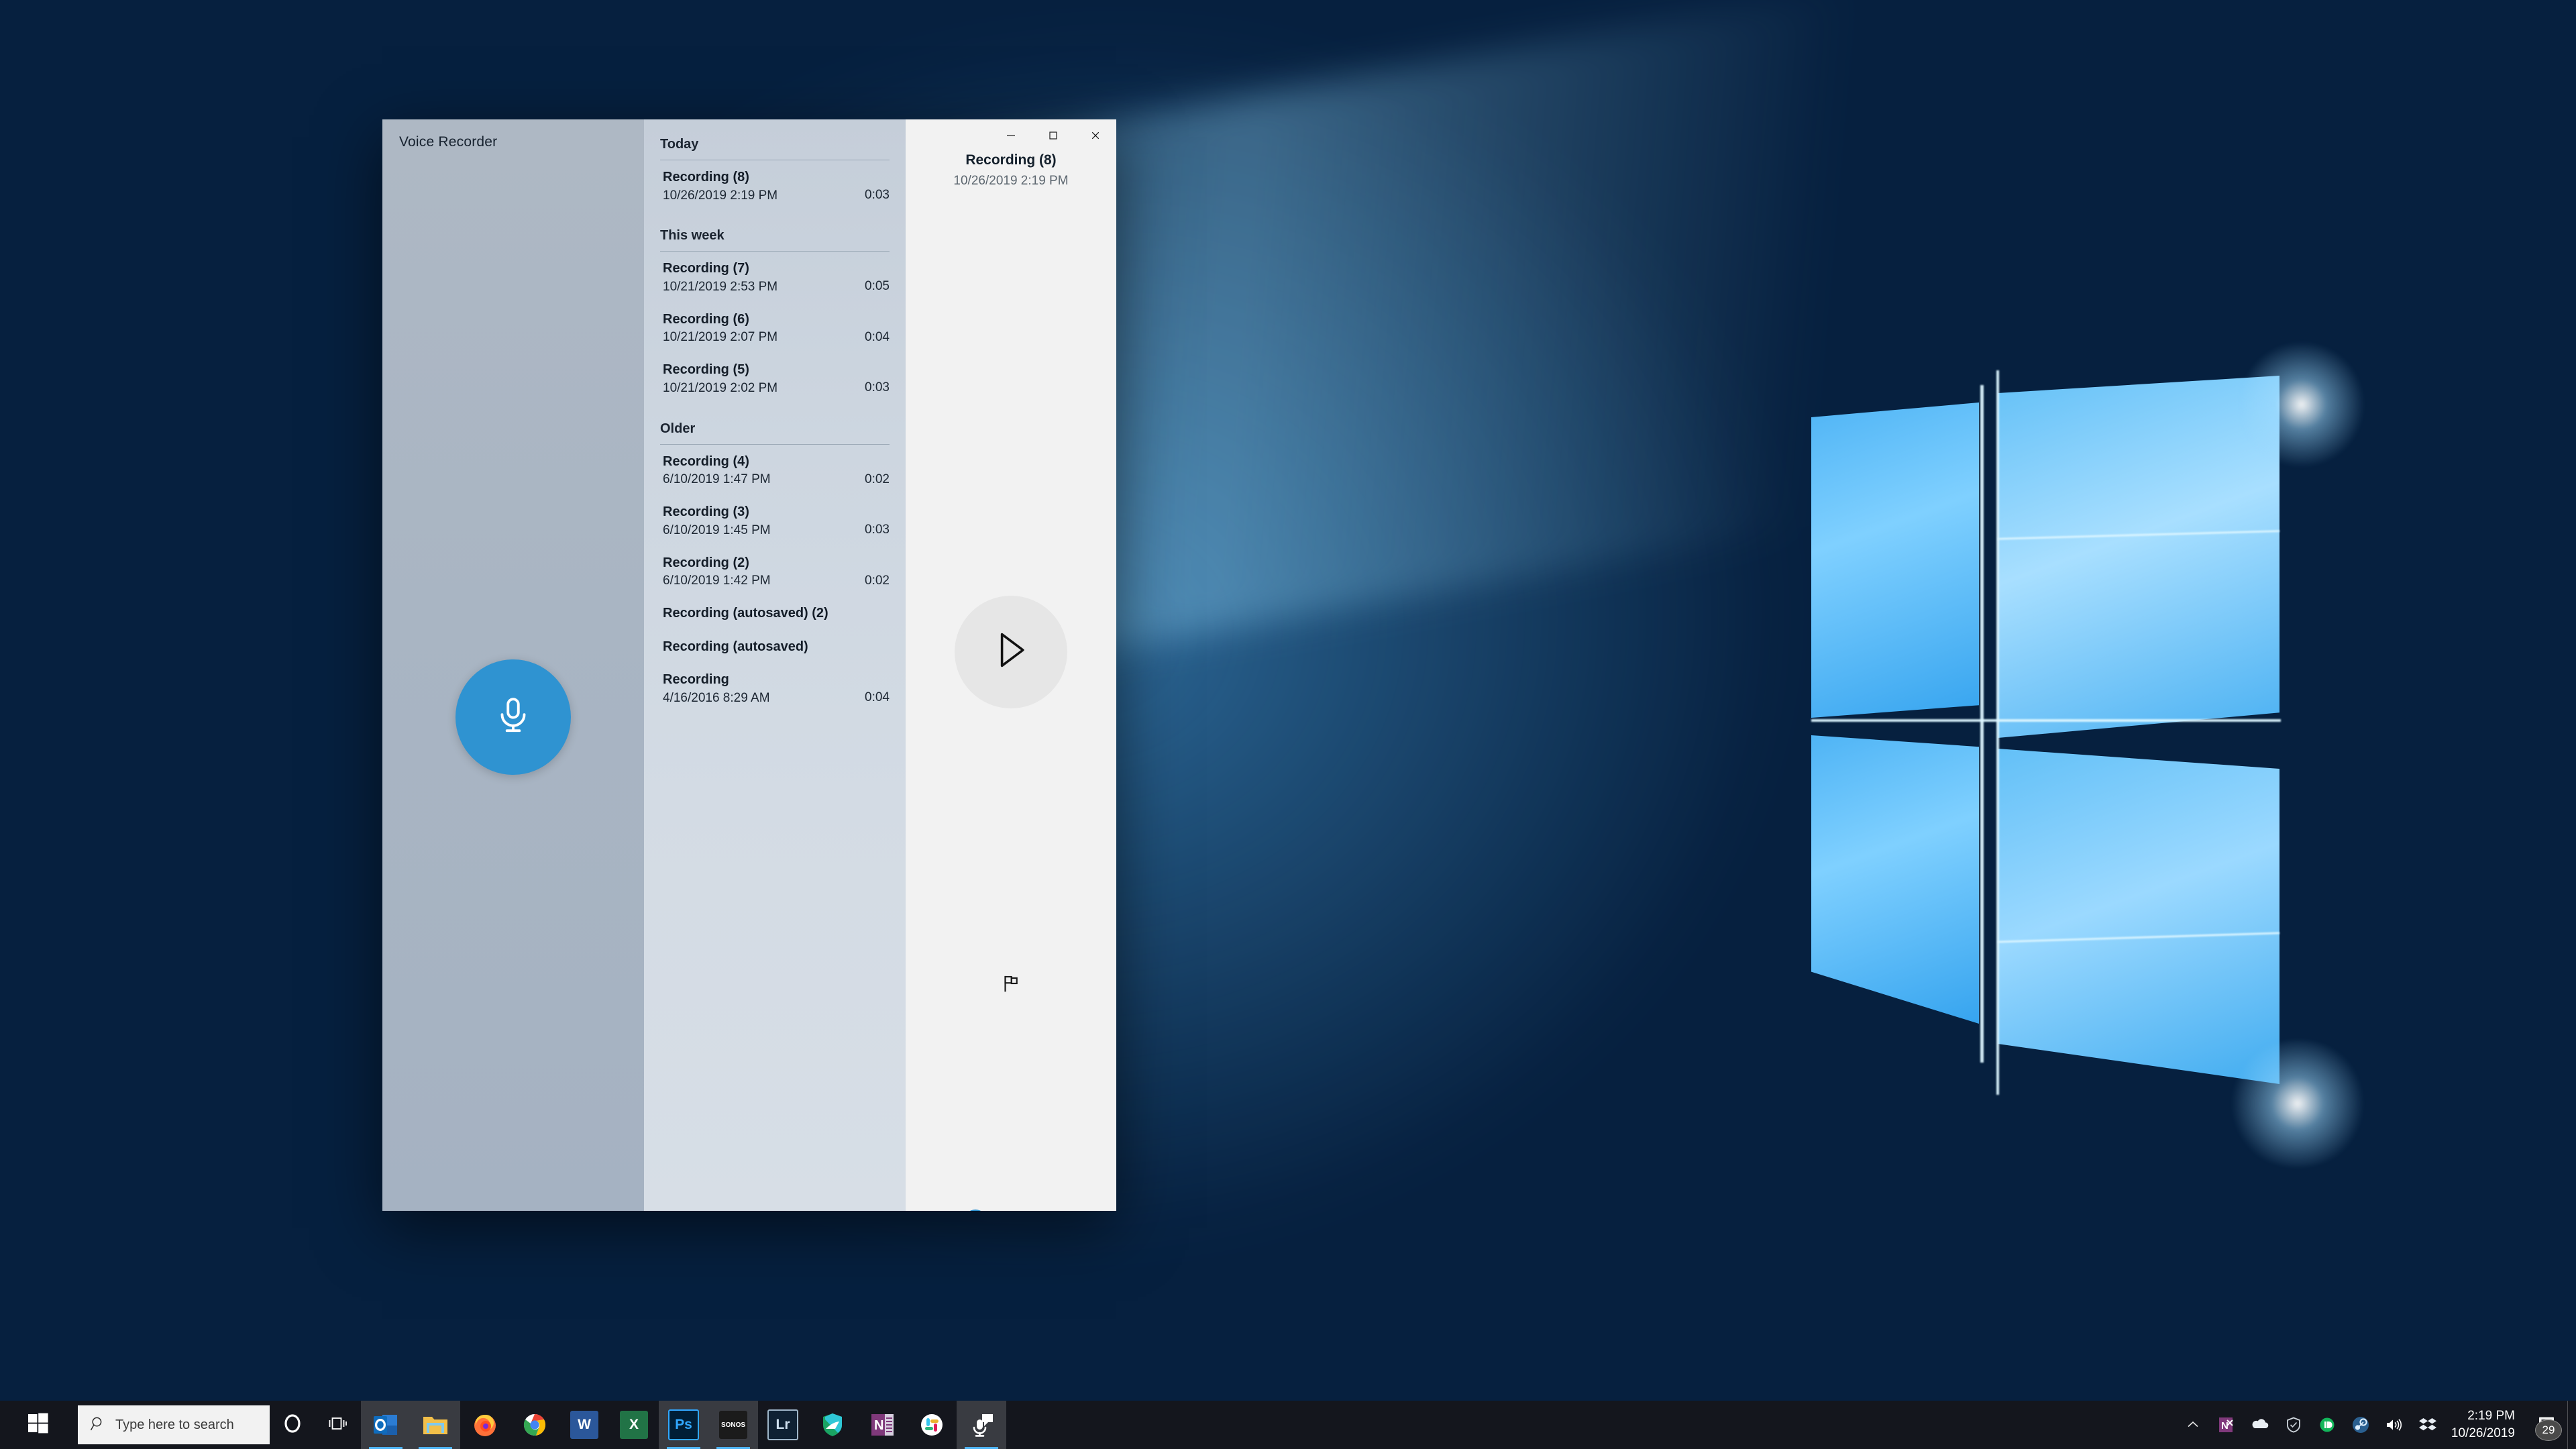 The image size is (2576, 1449). I want to click on system-tray: N 2:19 PM 10/26/2019 29, so click(2376, 1425).